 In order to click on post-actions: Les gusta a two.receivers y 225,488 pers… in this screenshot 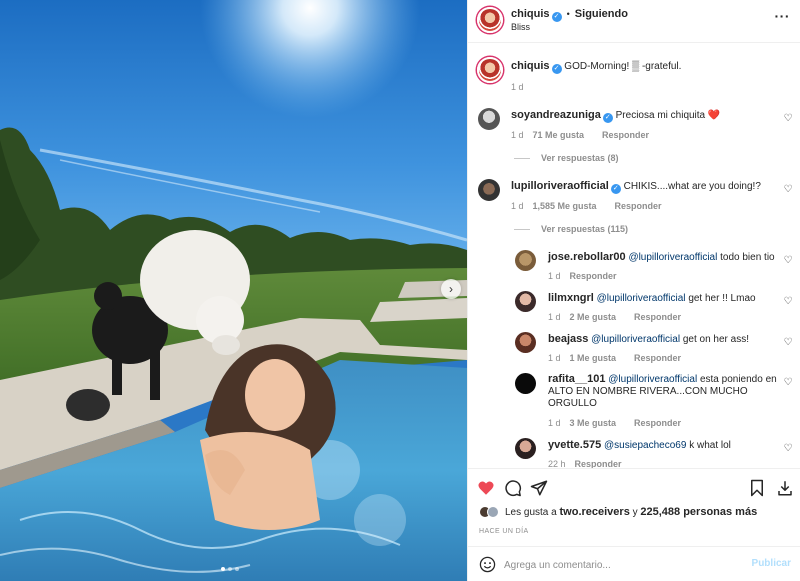, I will do `click(634, 507)`.